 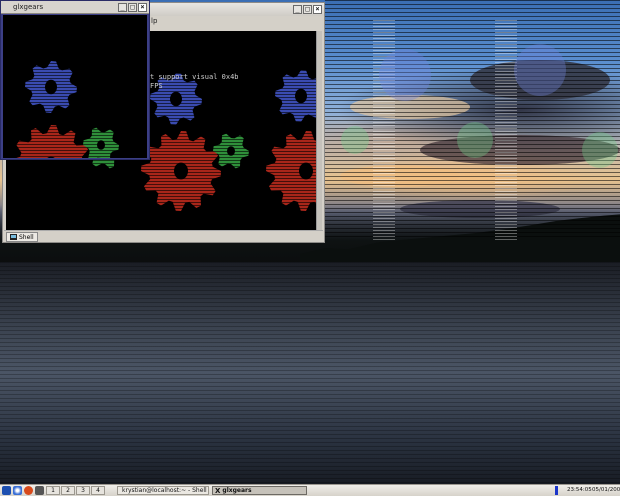 What do you see at coordinates (218, 490) in the screenshot?
I see `x-window-icon: X` at bounding box center [218, 490].